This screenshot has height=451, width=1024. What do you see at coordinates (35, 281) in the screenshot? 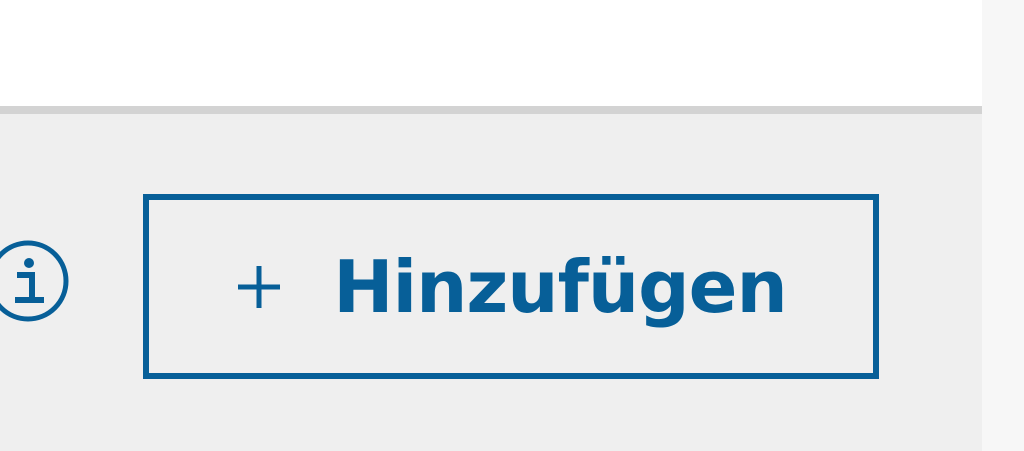
I see `info-icon` at bounding box center [35, 281].